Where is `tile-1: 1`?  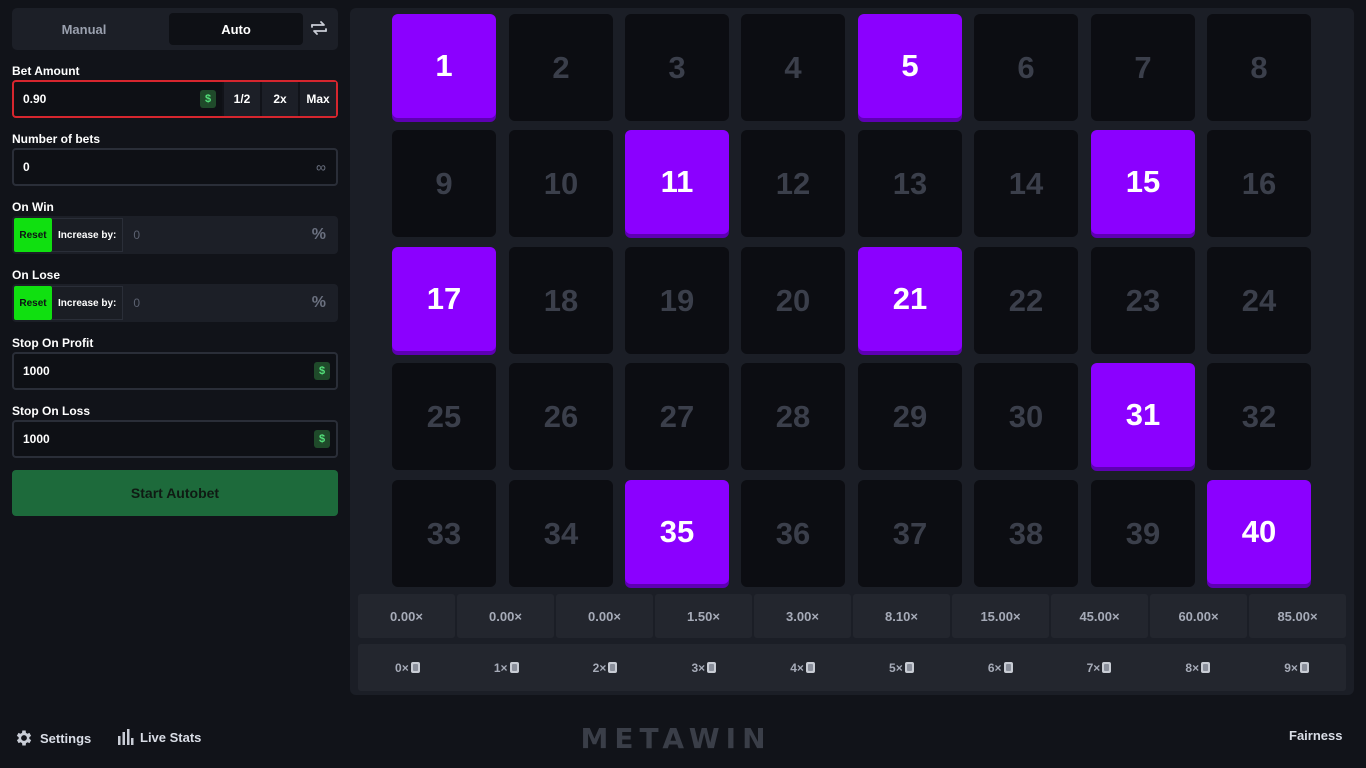
tile-1: 1 is located at coordinates (444, 66).